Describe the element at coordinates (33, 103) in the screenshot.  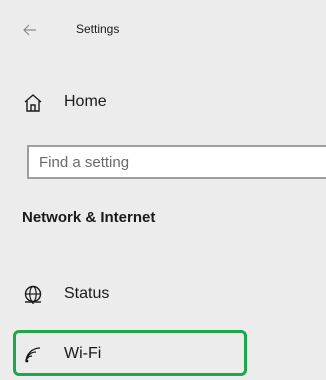
I see `home-icon` at that location.